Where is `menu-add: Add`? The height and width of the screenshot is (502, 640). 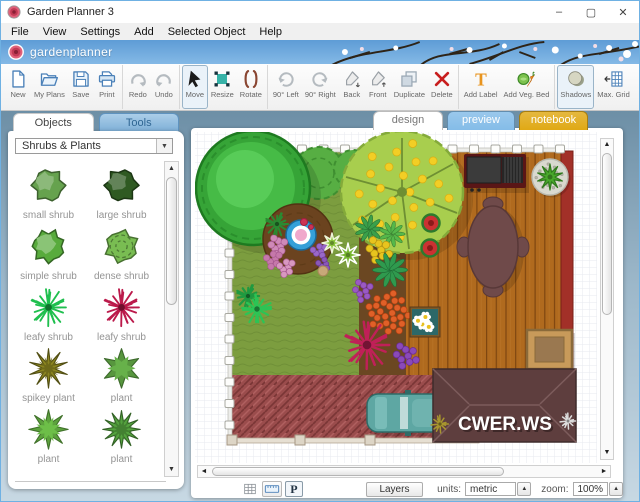 menu-add: Add is located at coordinates (144, 32).